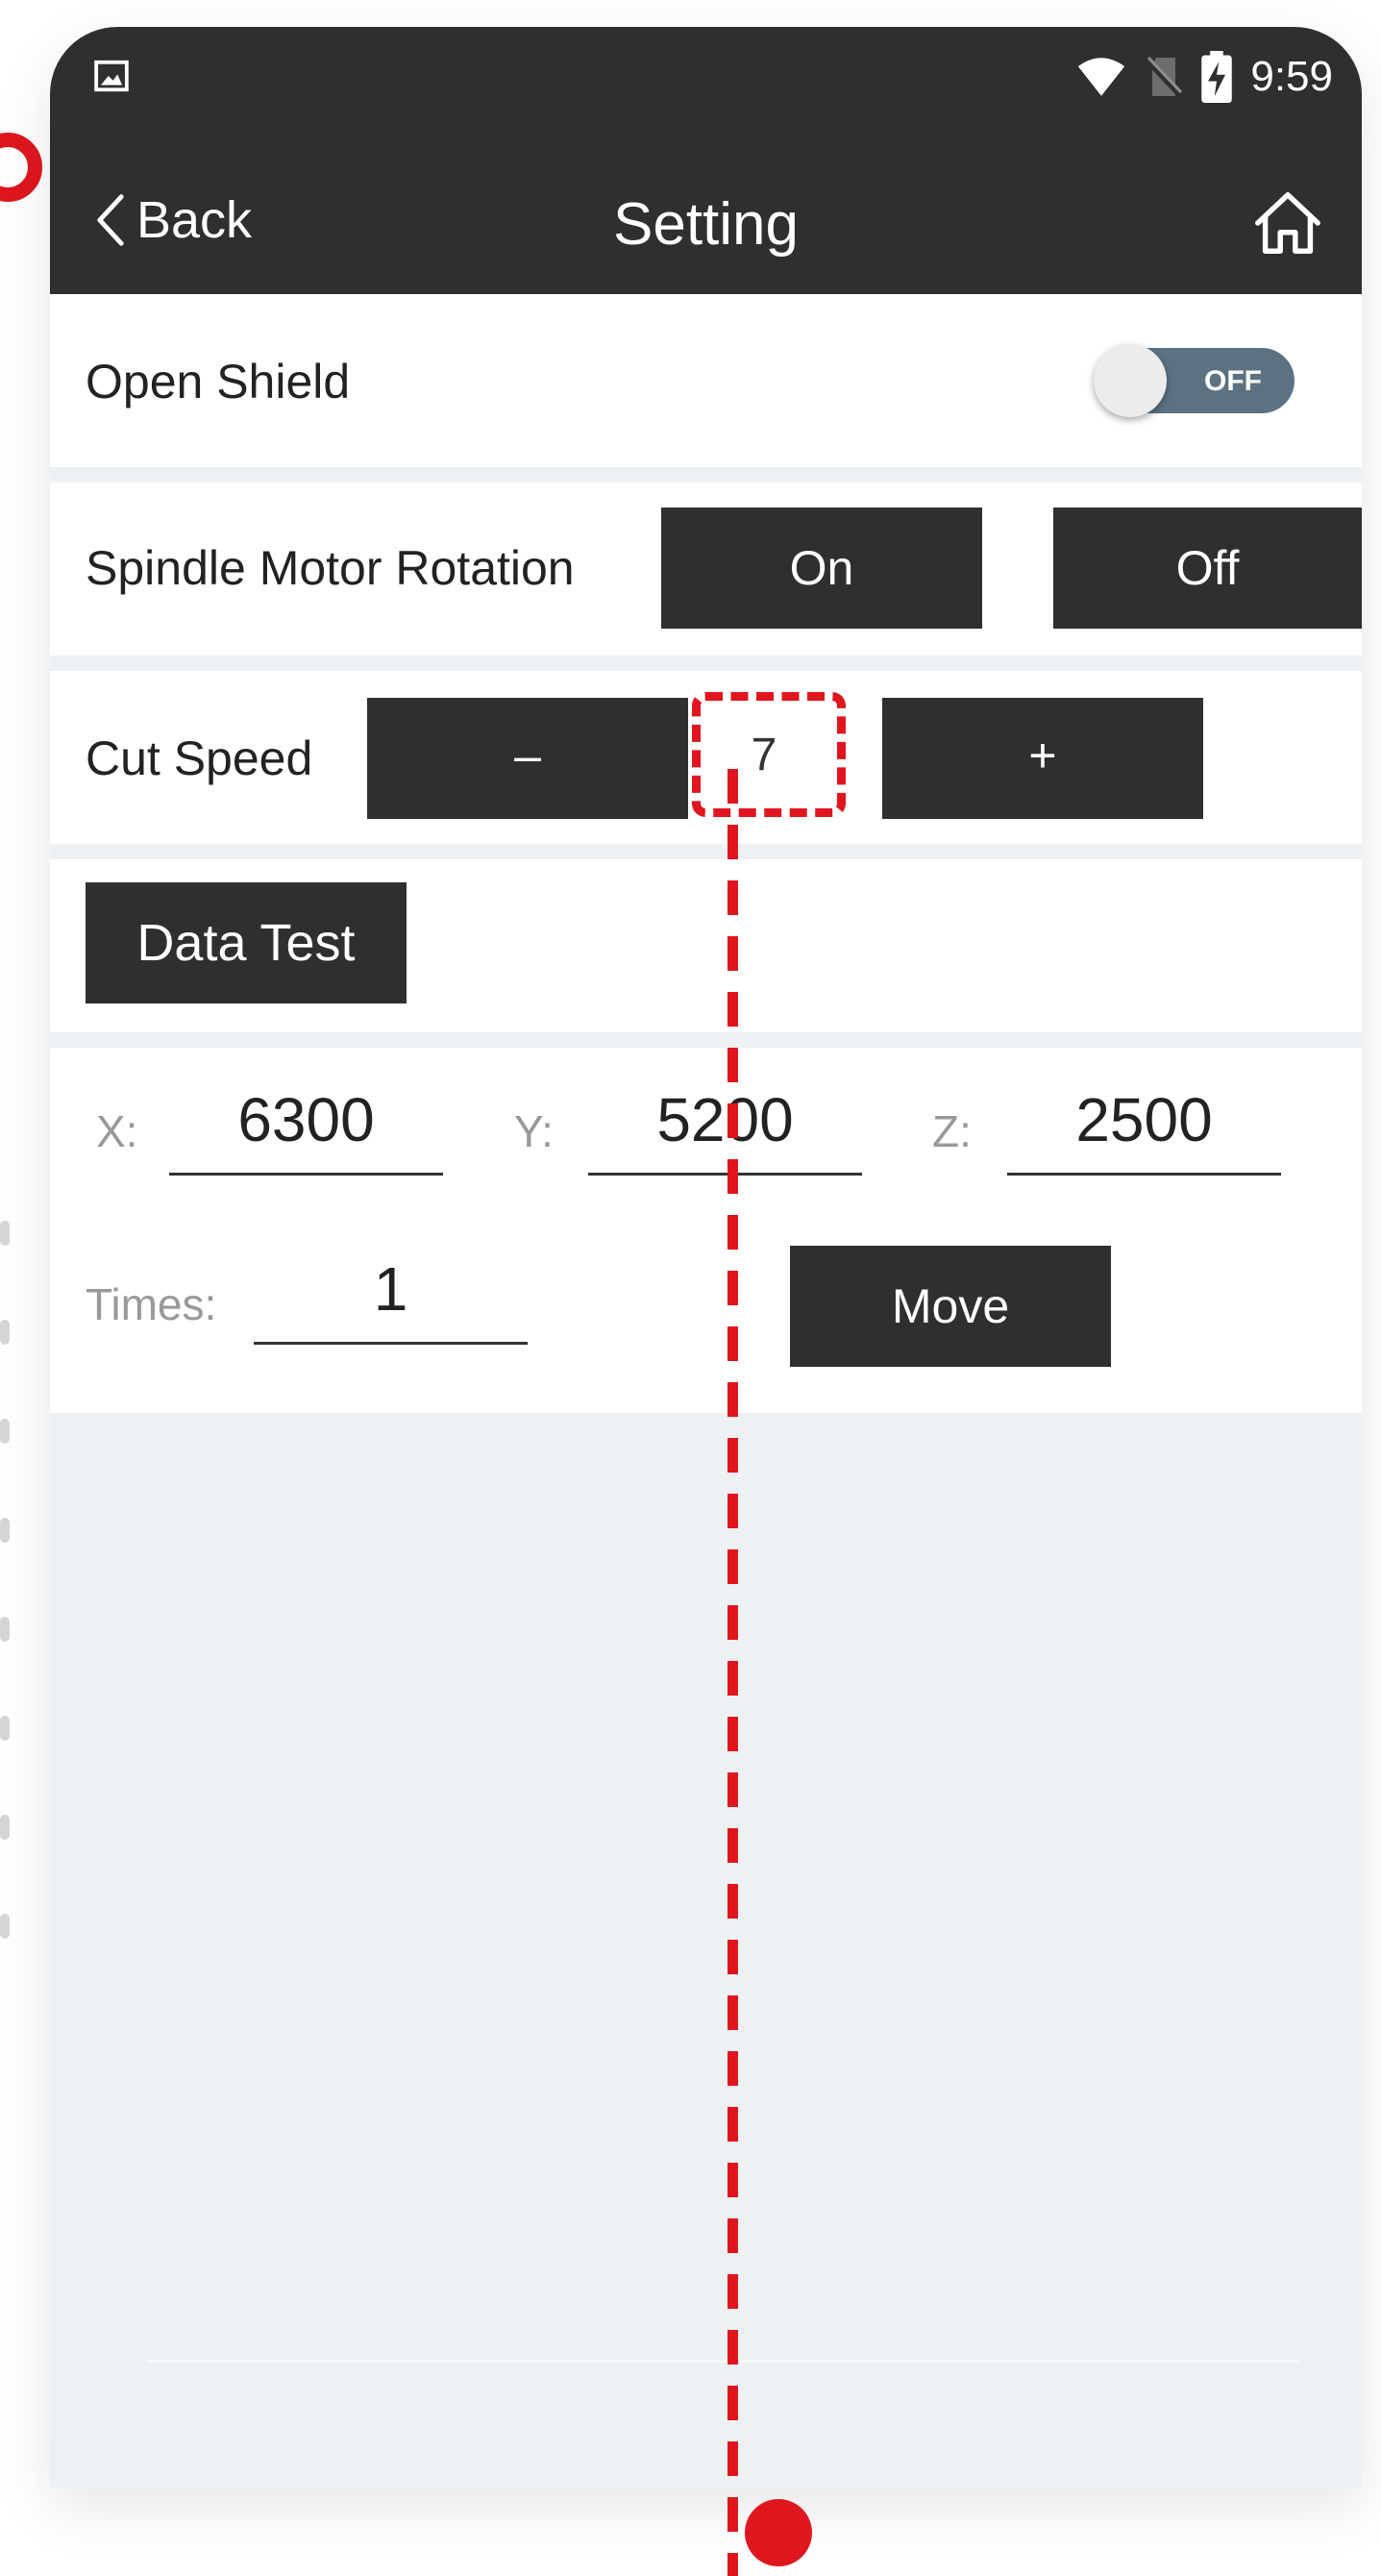 This screenshot has width=1381, height=2576. I want to click on status-time: 9:59, so click(1291, 76).